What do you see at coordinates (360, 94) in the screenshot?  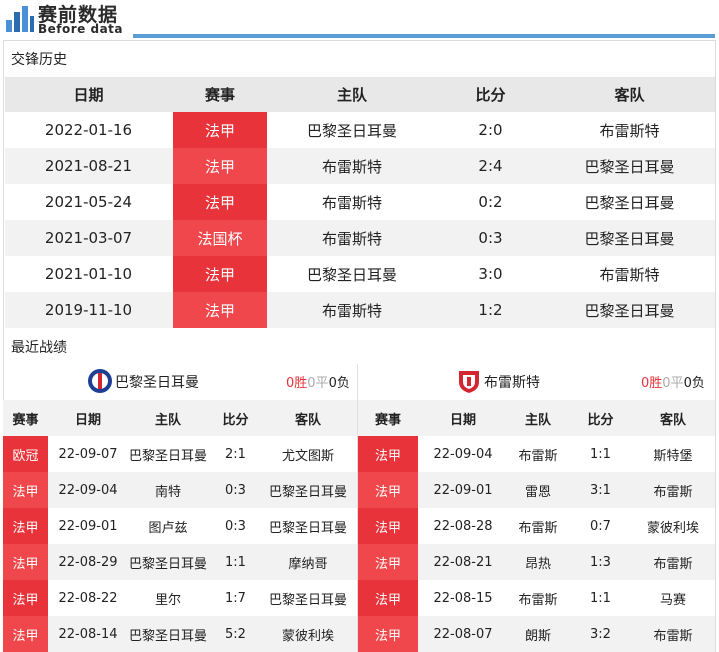 I see `h2h-table-header: 日期 赛事 主队 比分 客队` at bounding box center [360, 94].